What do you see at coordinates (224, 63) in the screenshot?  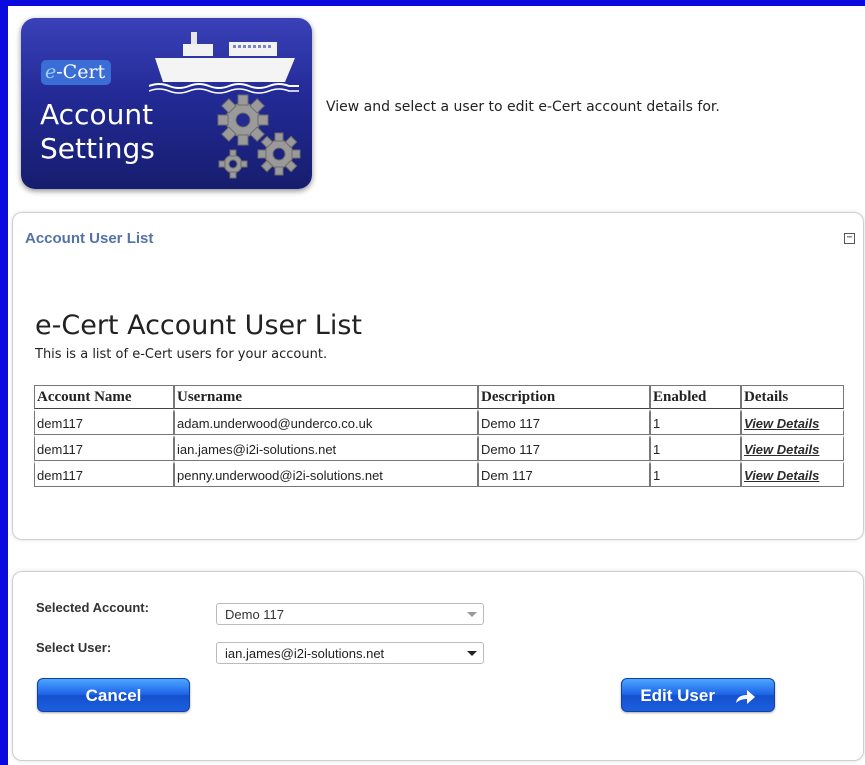 I see `ship-icon` at bounding box center [224, 63].